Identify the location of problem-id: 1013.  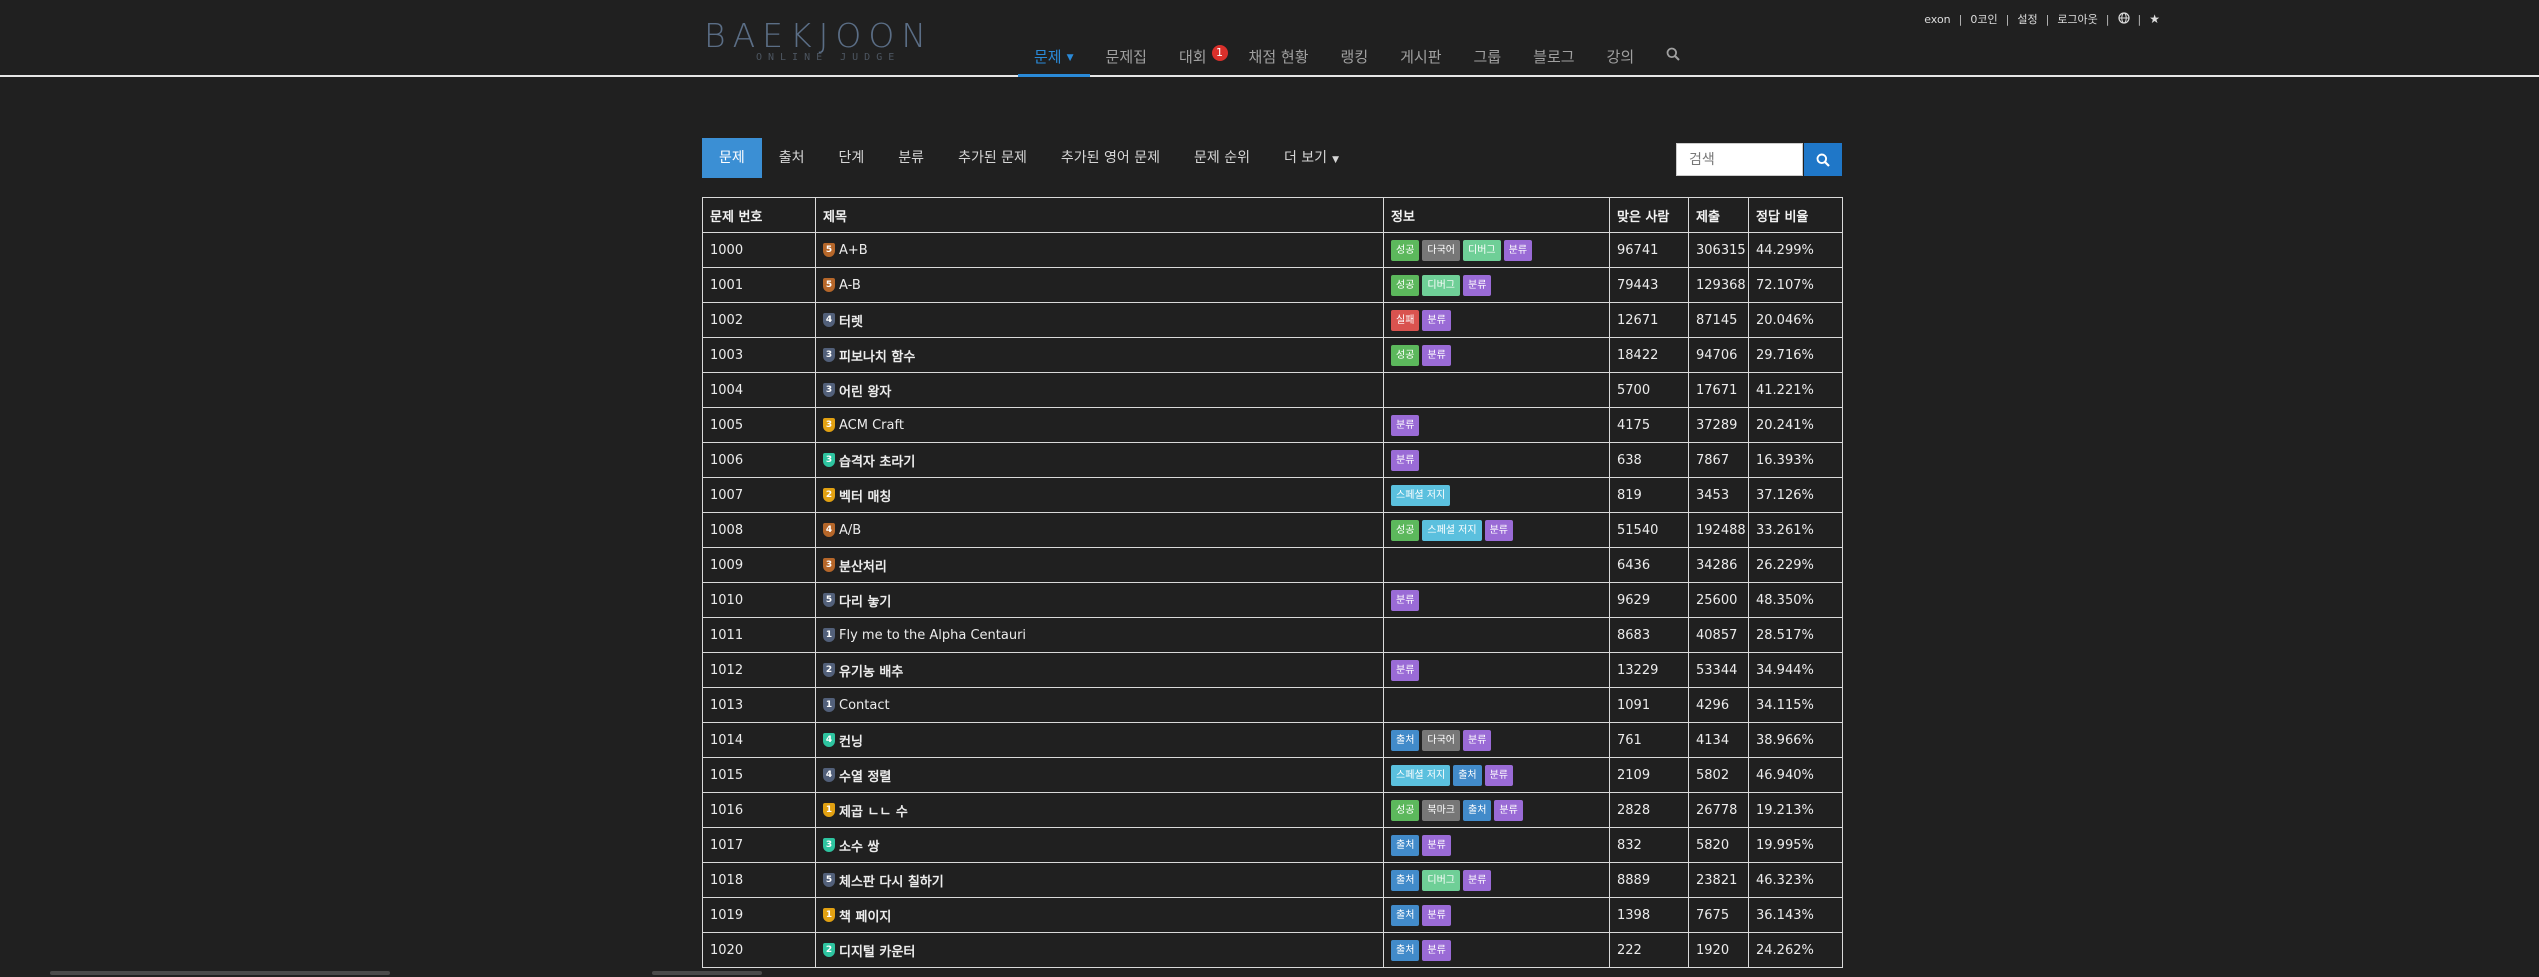
(759, 705).